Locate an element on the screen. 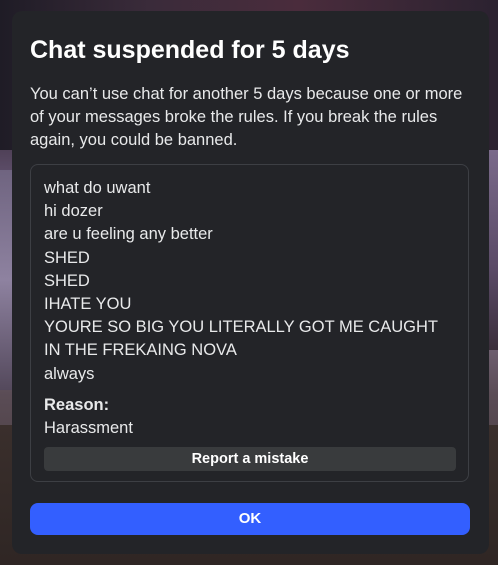 The image size is (498, 565). flagged-message: what do uwant is located at coordinates (97, 188).